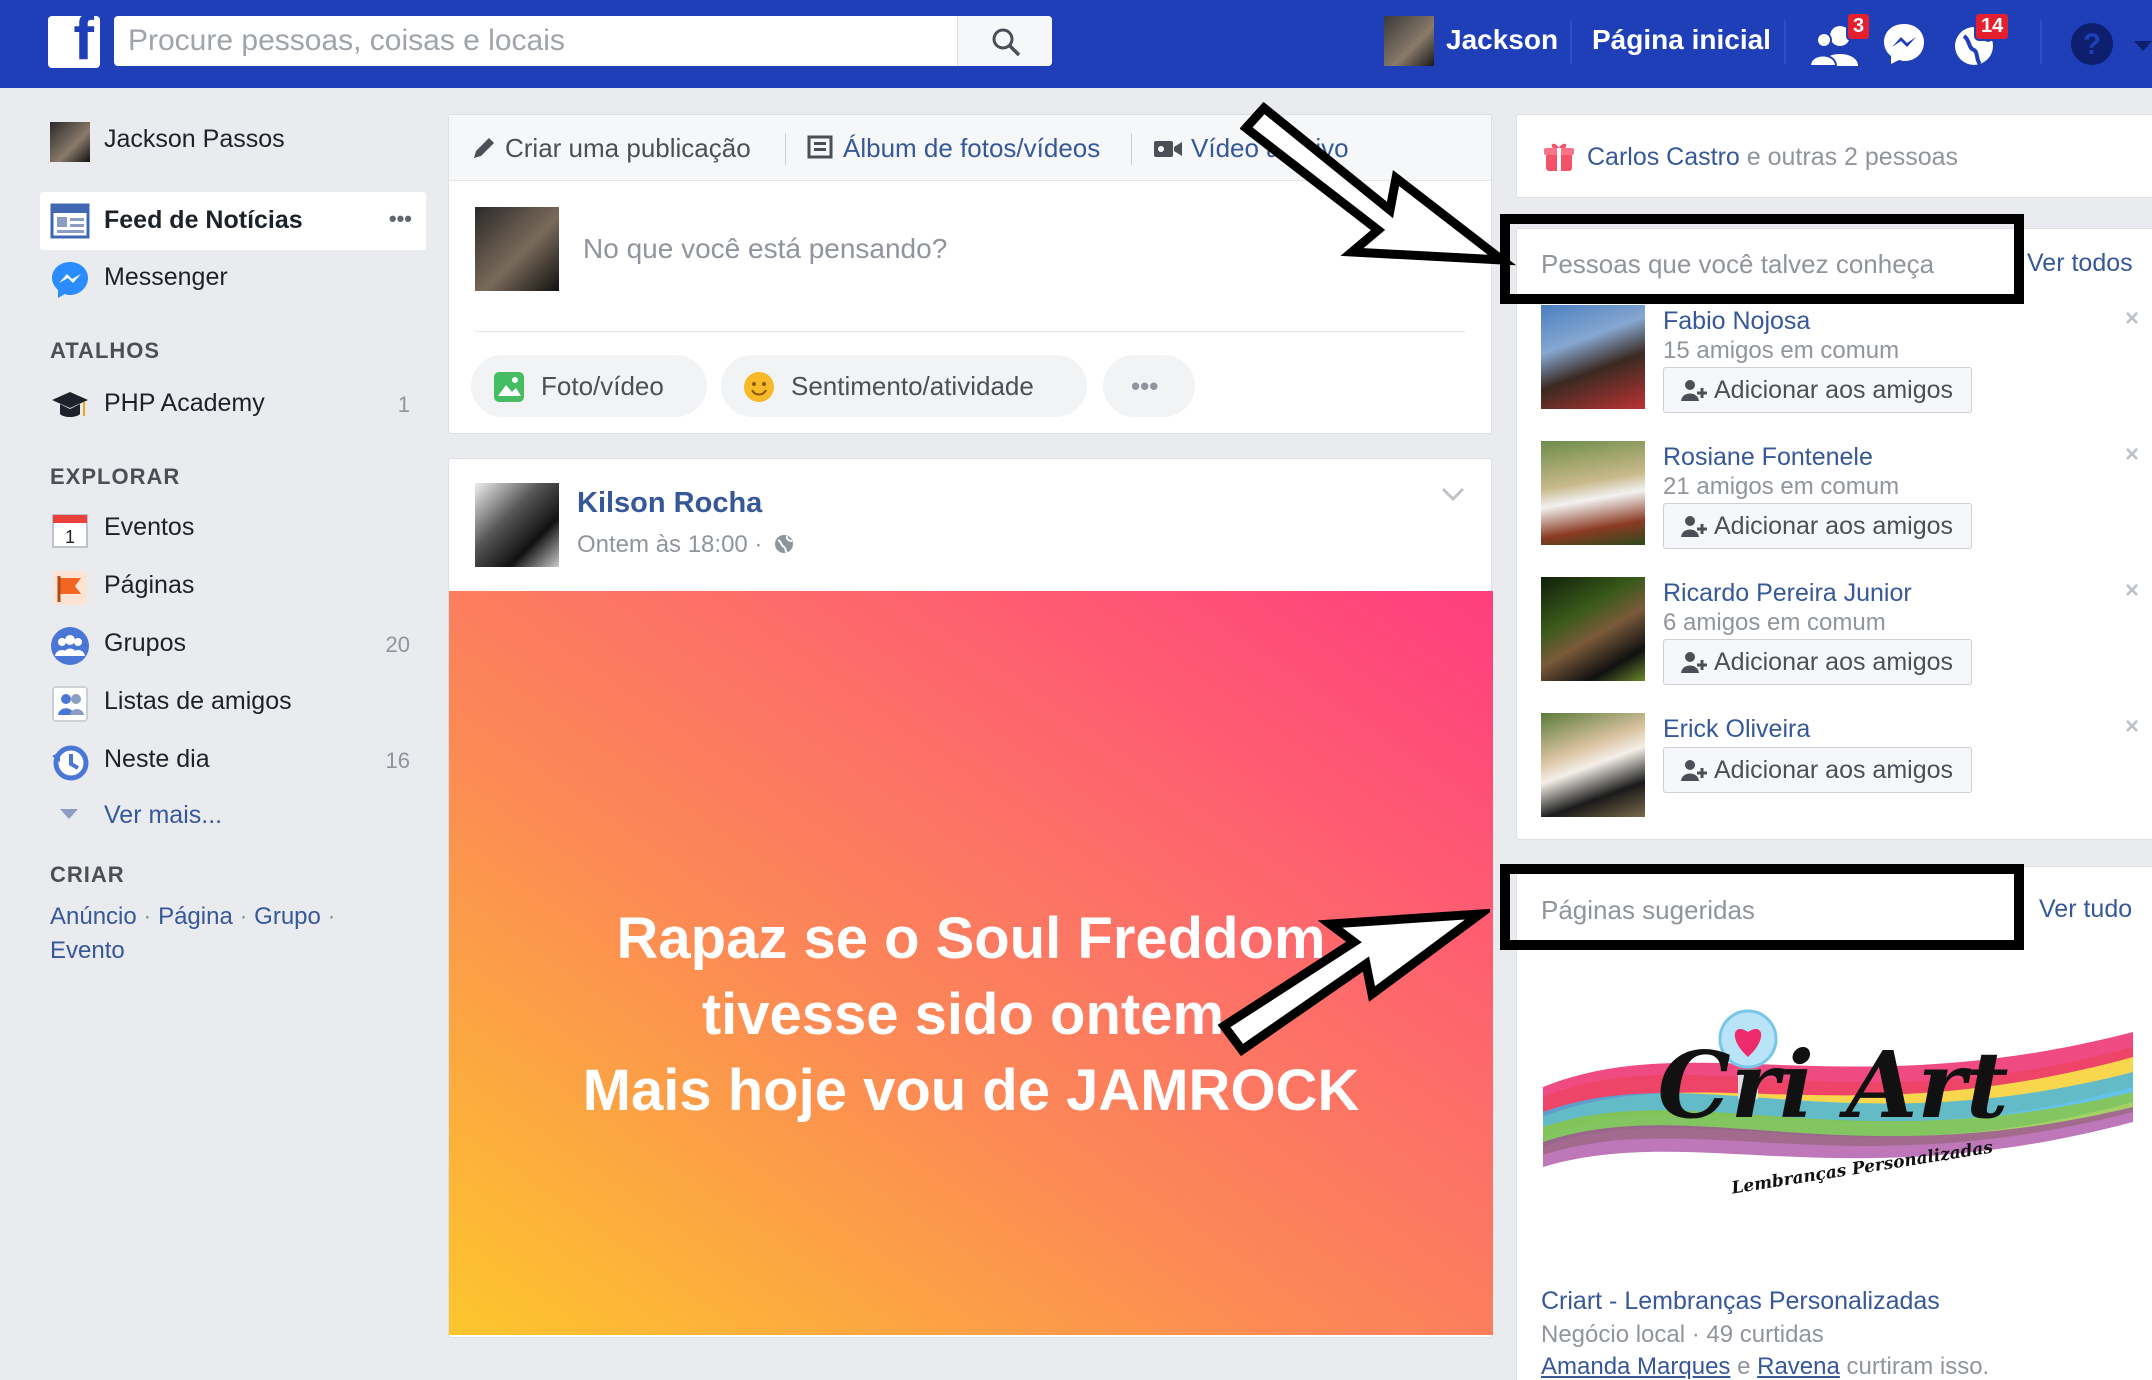 Image resolution: width=2152 pixels, height=1380 pixels. What do you see at coordinates (1663, 157) in the screenshot?
I see `birthday-name: Carlos Castro` at bounding box center [1663, 157].